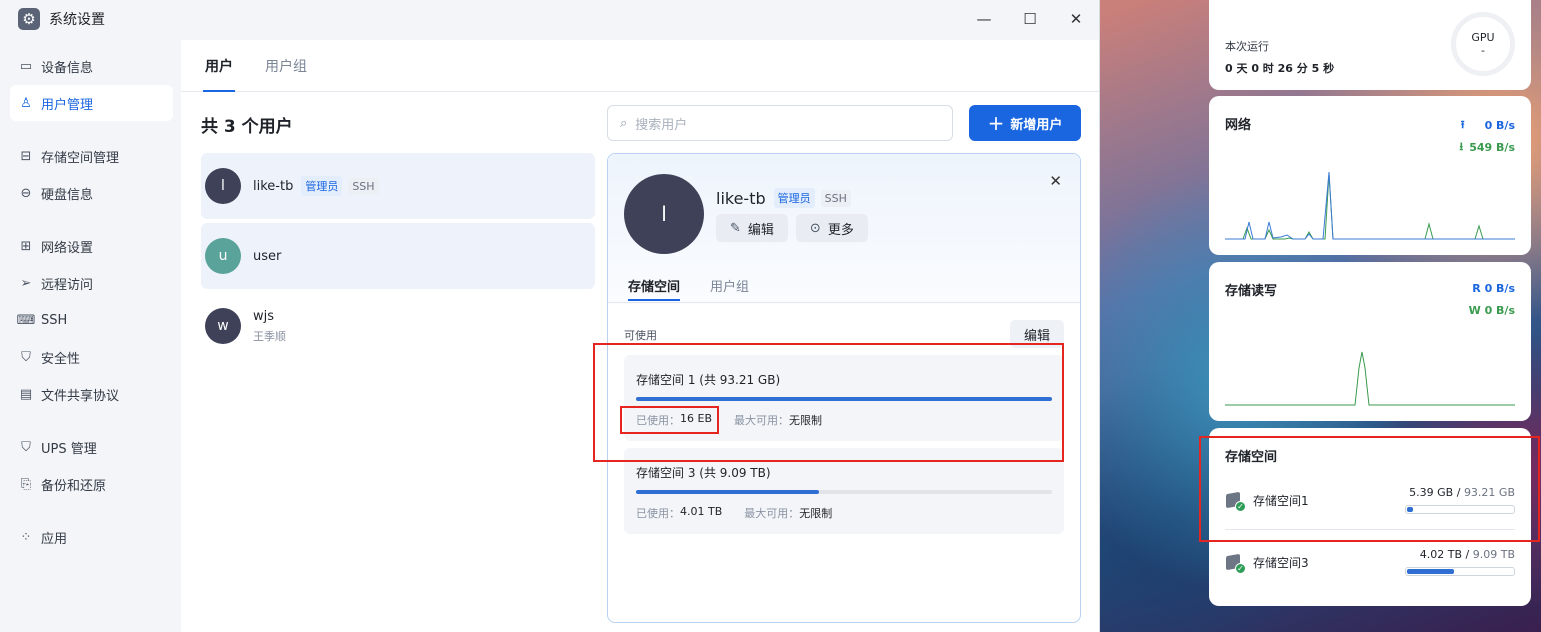  I want to click on sidebar-item-device-info: ▭ 设备信息, so click(91, 66).